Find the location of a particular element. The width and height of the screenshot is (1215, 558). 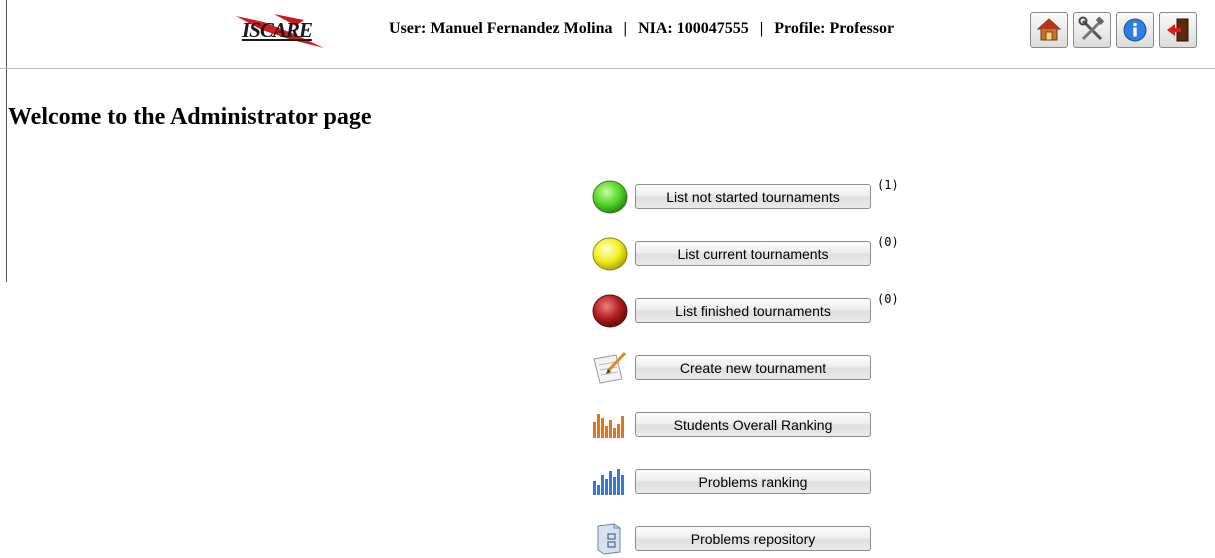

blue-bar-chart-icon is located at coordinates (608, 482).